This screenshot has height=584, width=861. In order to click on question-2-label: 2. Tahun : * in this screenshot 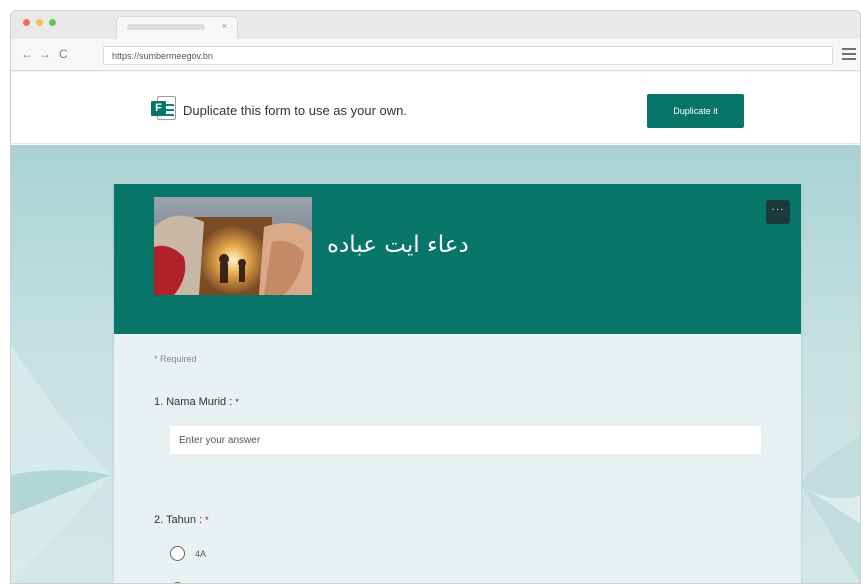, I will do `click(181, 520)`.